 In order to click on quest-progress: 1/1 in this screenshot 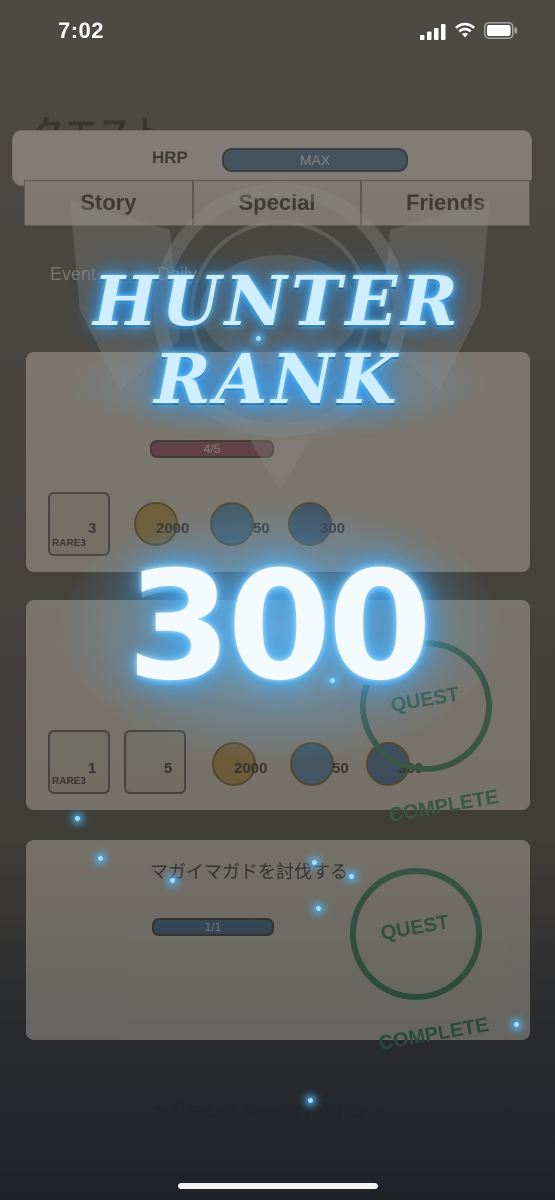, I will do `click(213, 927)`.